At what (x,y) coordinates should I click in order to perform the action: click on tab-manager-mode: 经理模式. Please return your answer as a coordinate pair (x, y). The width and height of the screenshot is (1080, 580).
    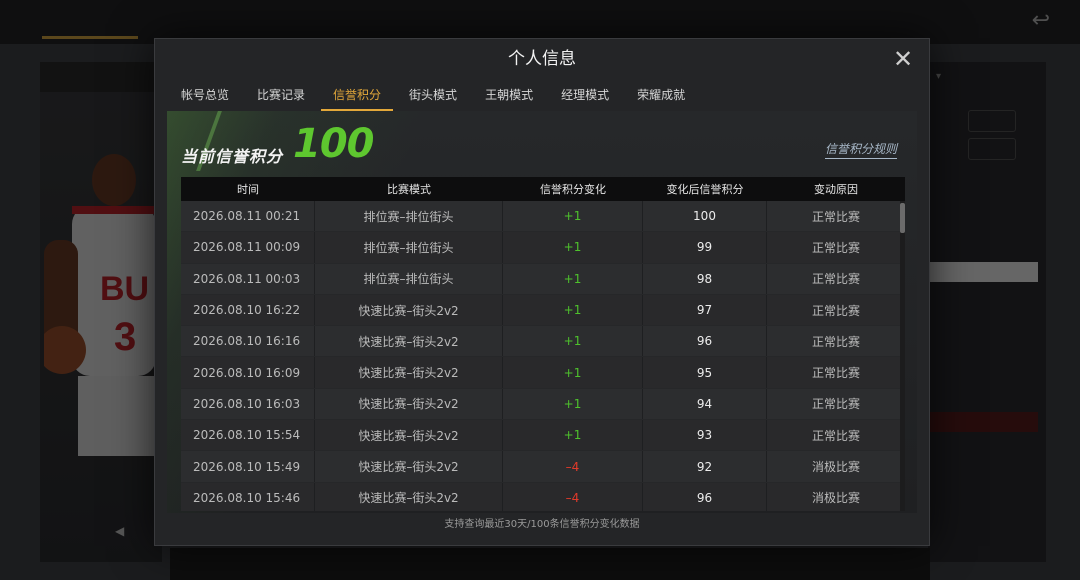
    Looking at the image, I should click on (585, 97).